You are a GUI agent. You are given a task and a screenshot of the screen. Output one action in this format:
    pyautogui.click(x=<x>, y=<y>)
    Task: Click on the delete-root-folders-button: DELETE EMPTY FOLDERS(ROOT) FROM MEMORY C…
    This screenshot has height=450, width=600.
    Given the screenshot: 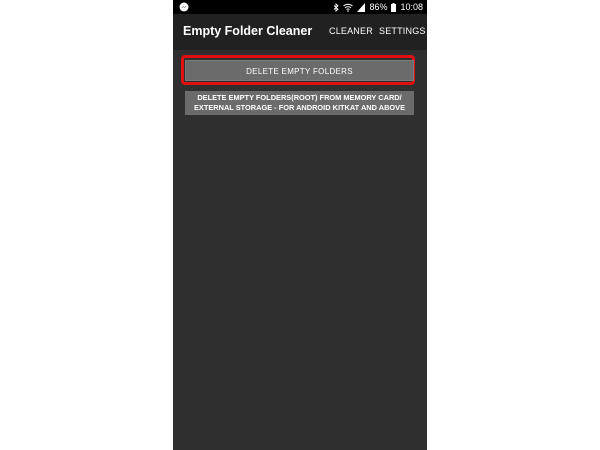 What is the action you would take?
    pyautogui.click(x=299, y=103)
    